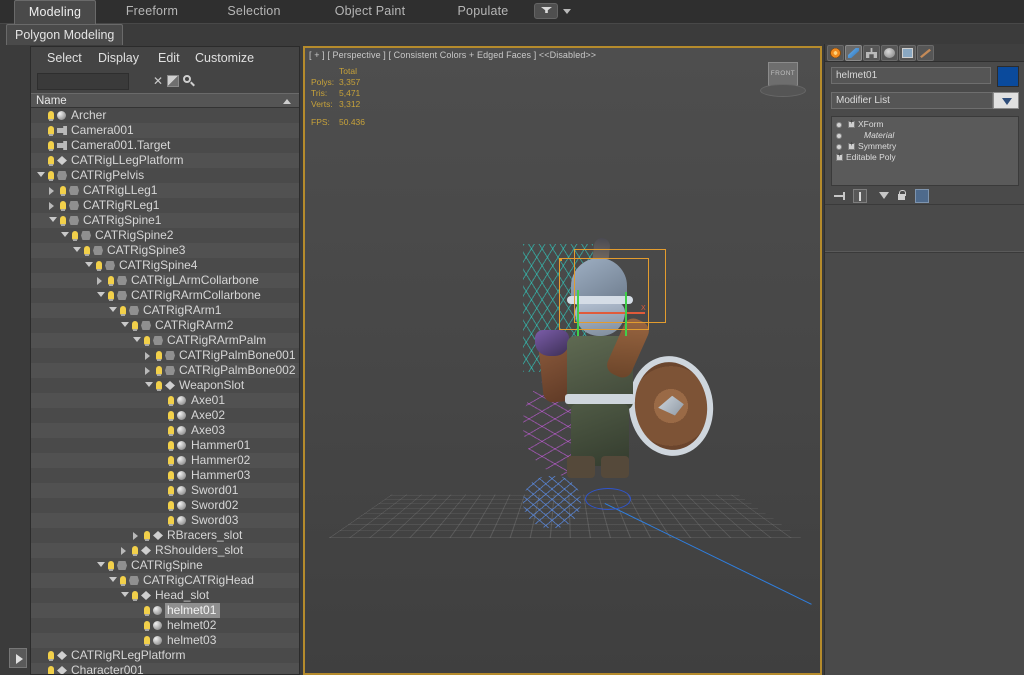 This screenshot has height=675, width=1024. Describe the element at coordinates (165, 160) in the screenshot. I see `list-item: CATRigLLegPlatform` at that location.